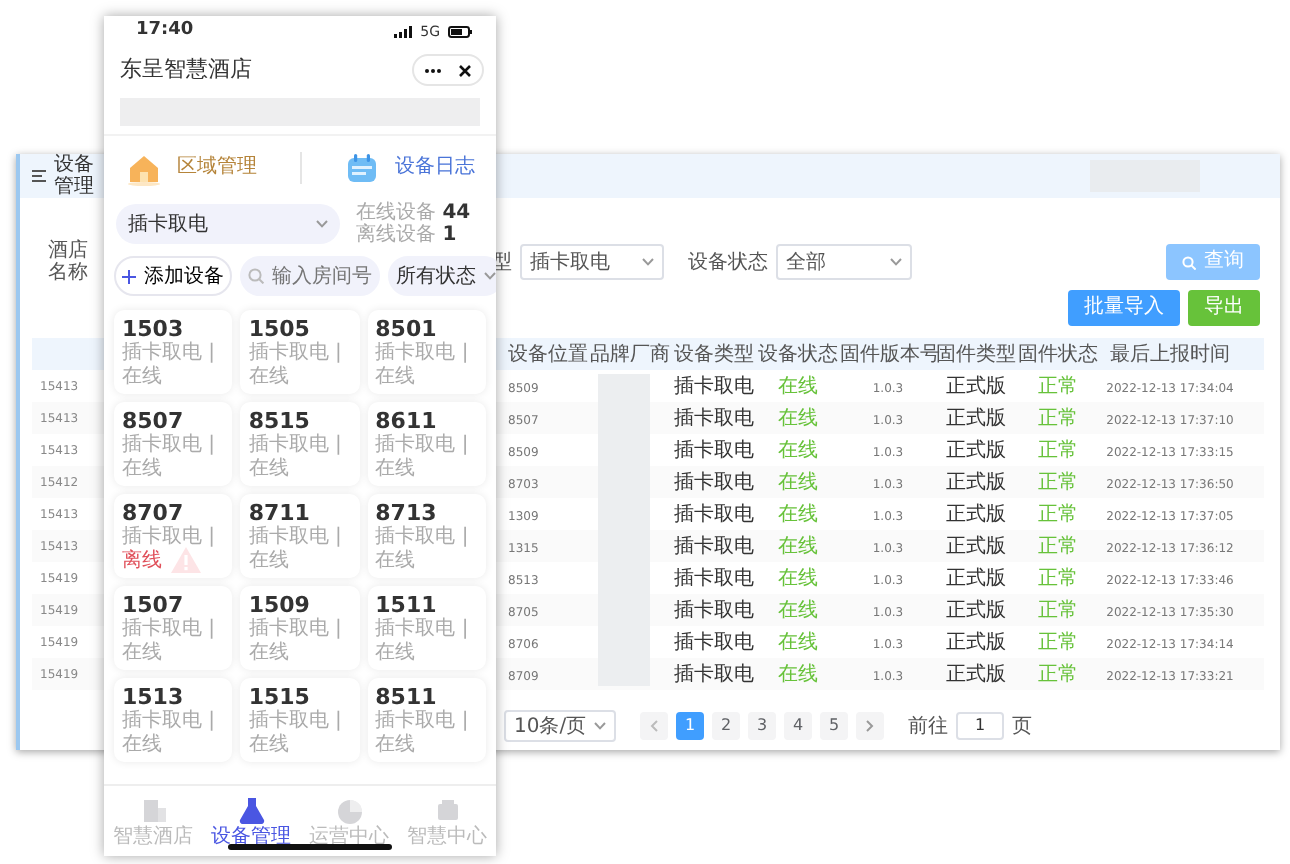  I want to click on room-card: 8713 插卡取电 | 在线, so click(426, 536).